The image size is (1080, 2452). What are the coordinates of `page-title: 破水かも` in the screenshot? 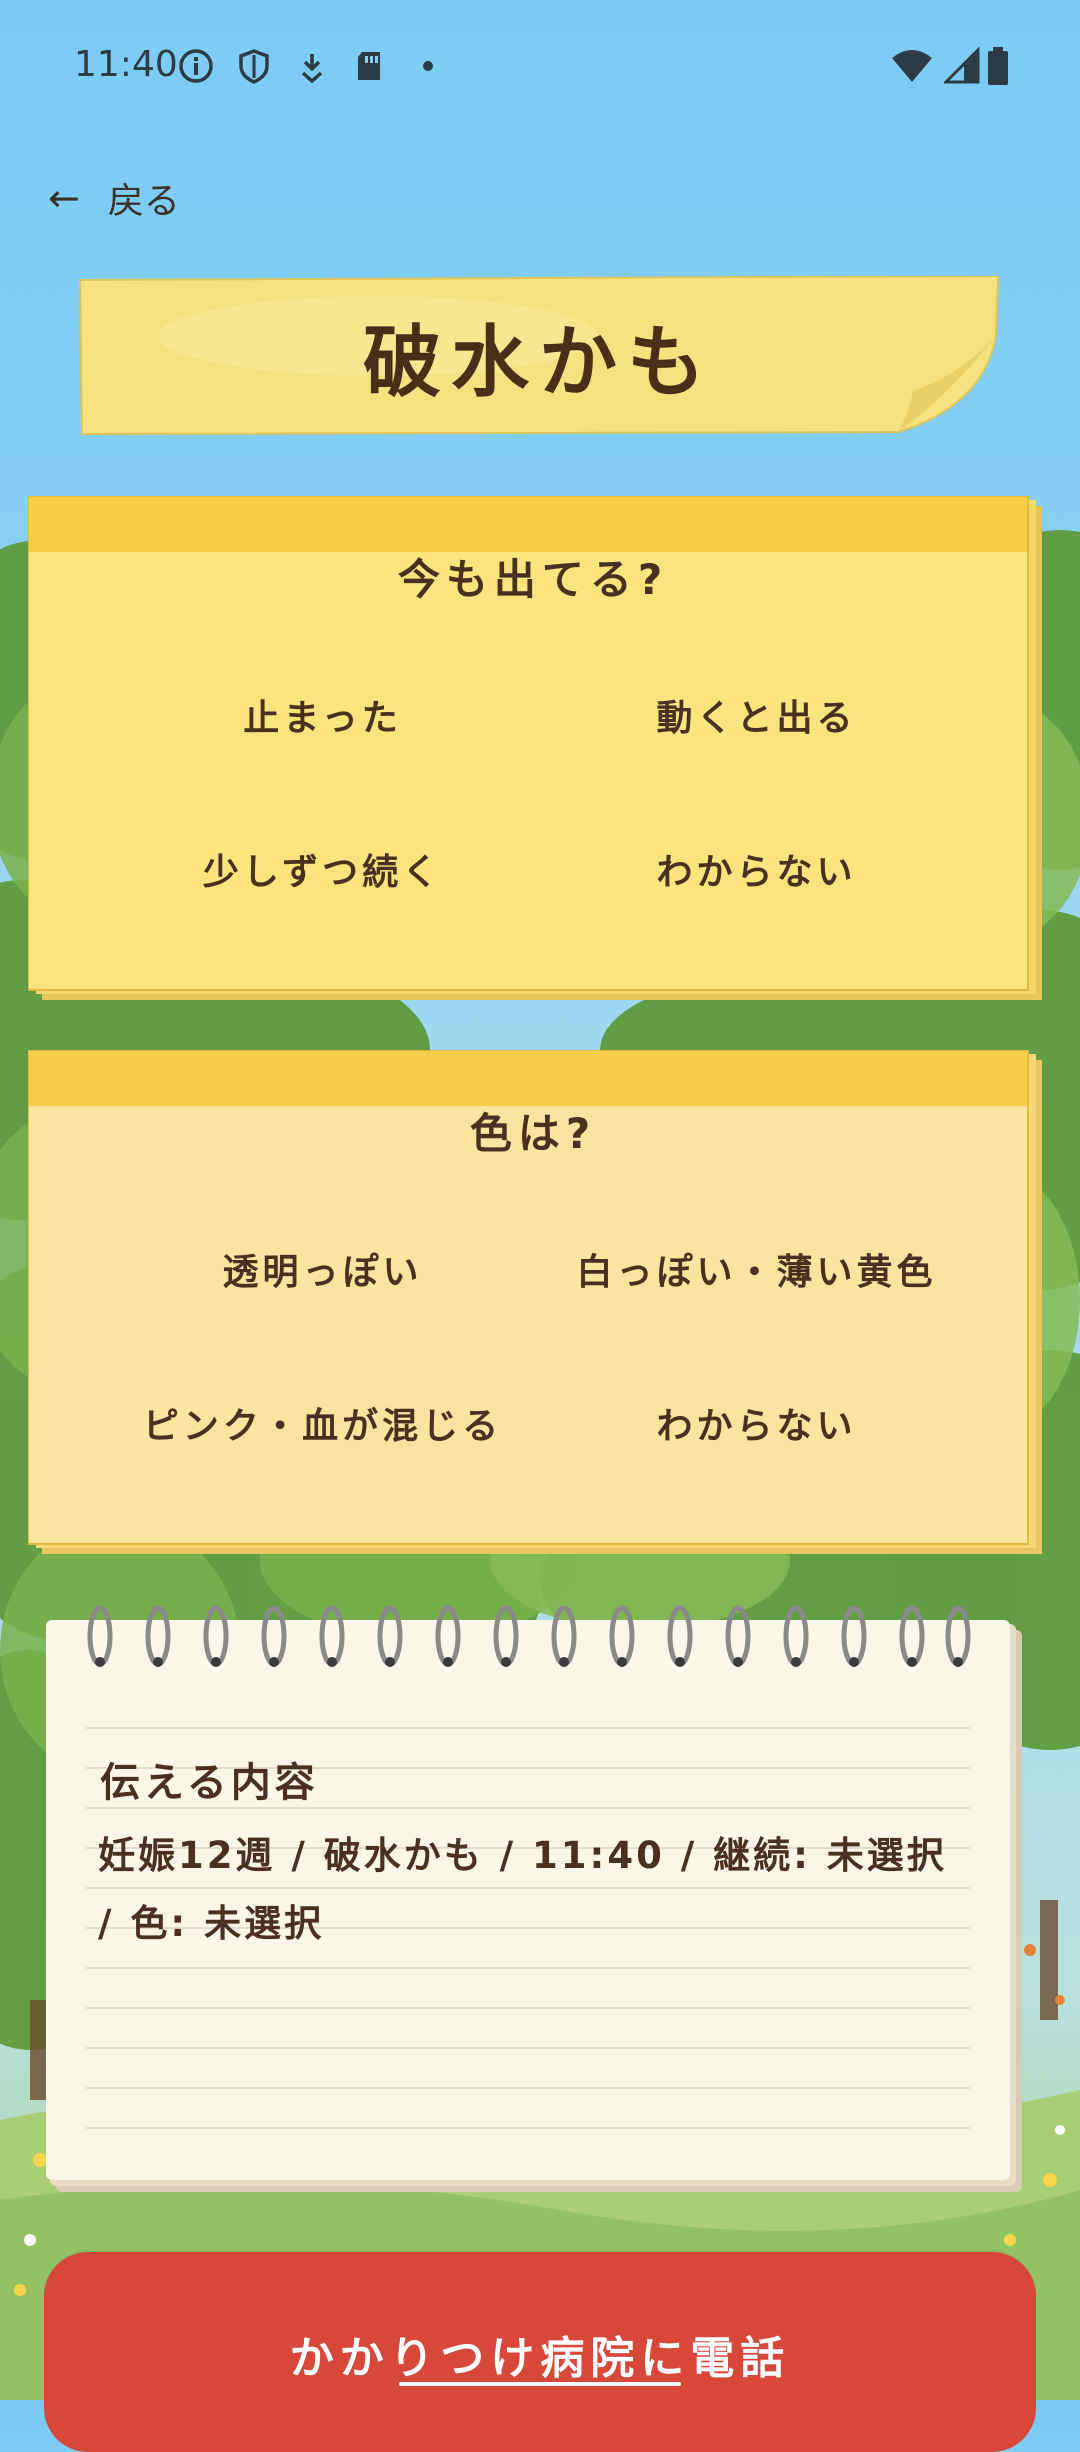 It's located at (538, 363).